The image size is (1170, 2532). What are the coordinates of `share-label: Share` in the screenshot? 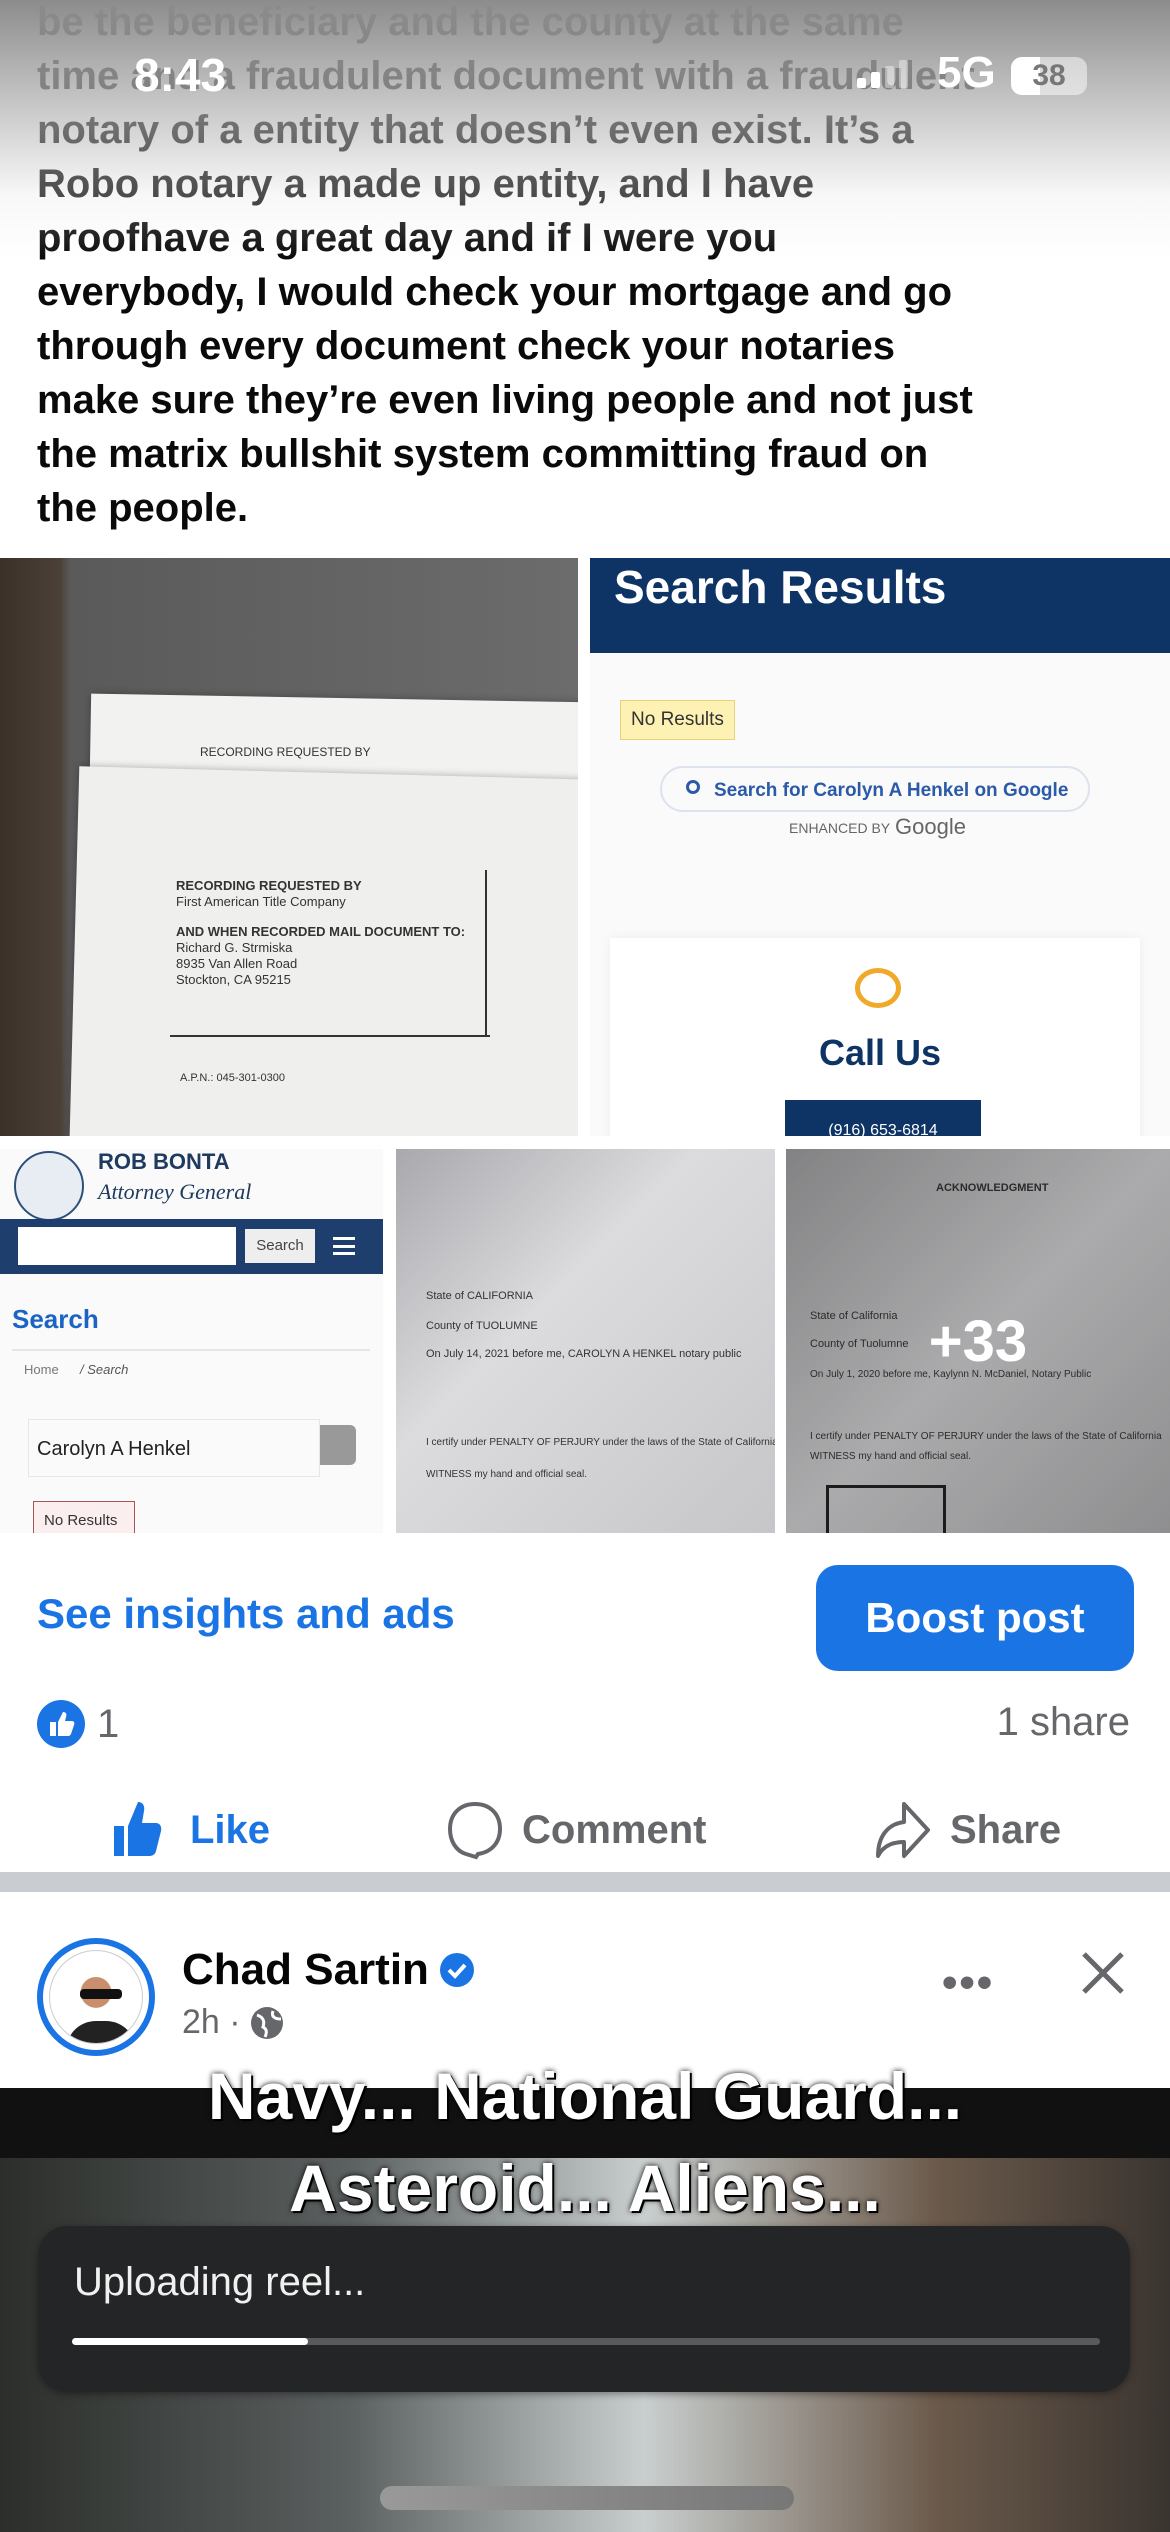 It's located at (1006, 1829).